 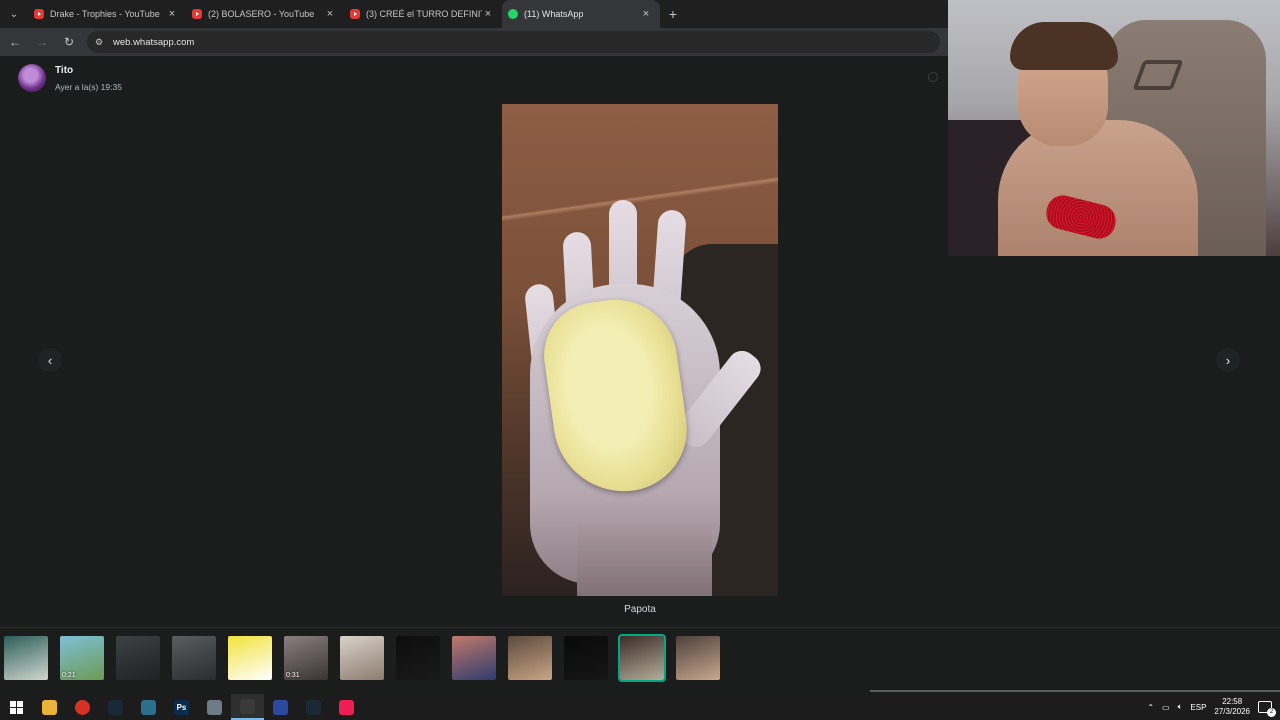 I want to click on clock-date: 27/3/2026, so click(x=1232, y=711).